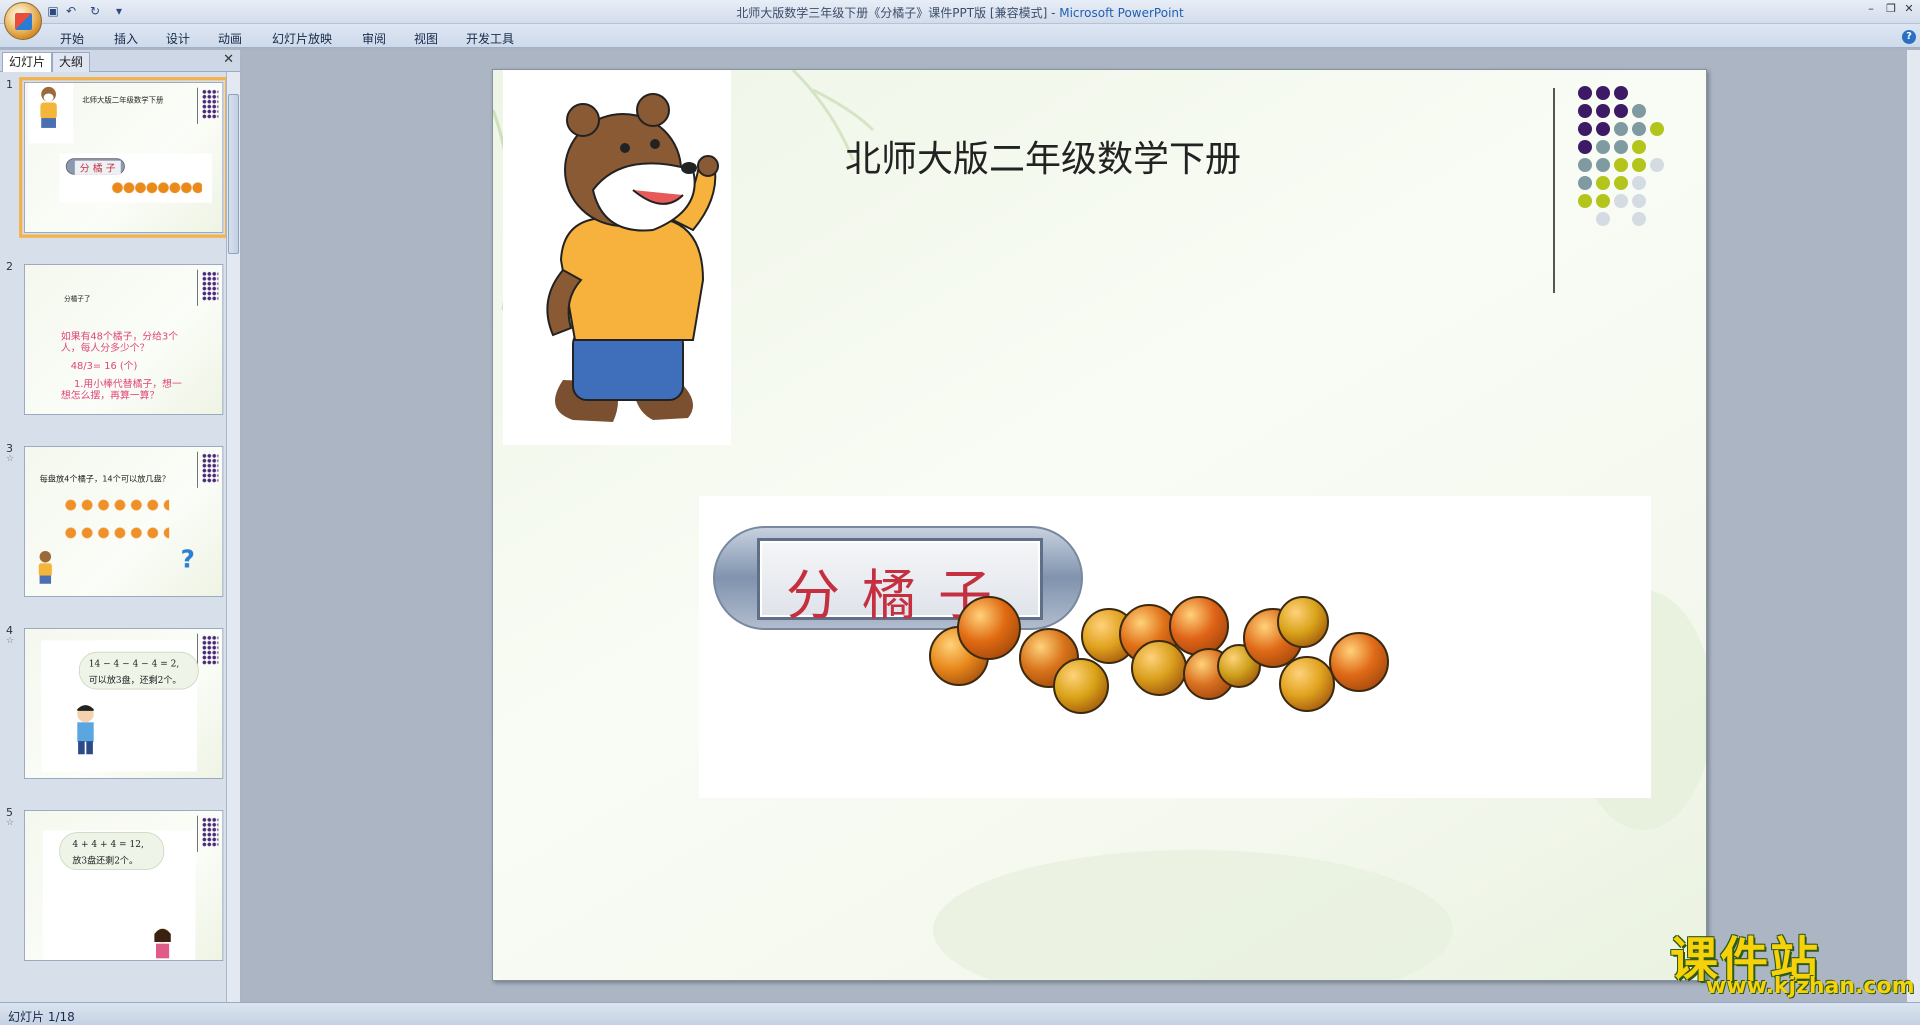 Image resolution: width=1920 pixels, height=1025 pixels. What do you see at coordinates (1810, 986) in the screenshot?
I see `watermark-url: www.kjzhan.com` at bounding box center [1810, 986].